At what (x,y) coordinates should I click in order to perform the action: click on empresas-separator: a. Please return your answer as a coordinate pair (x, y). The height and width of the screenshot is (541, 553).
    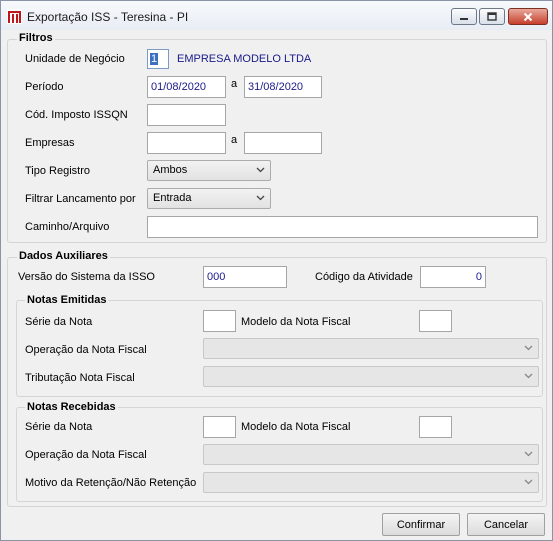
    Looking at the image, I should click on (234, 140).